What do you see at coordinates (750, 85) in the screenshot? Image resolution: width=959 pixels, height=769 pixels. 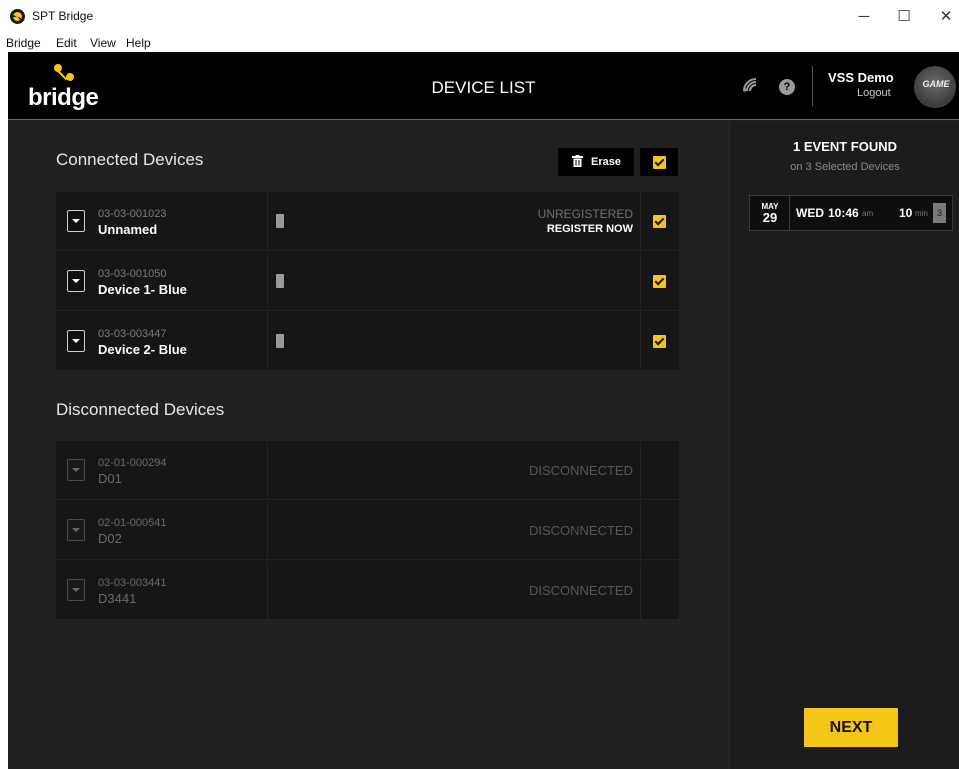 I see `wireless-signal-icon` at bounding box center [750, 85].